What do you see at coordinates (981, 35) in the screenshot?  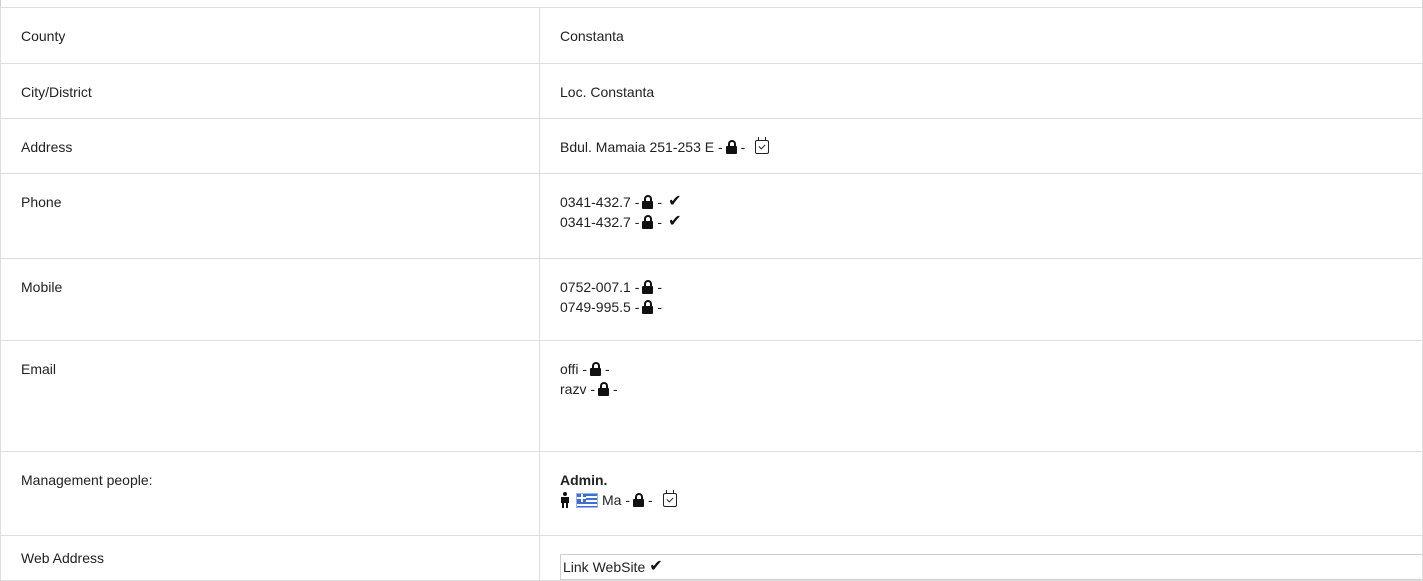 I see `county-value: Constanta` at bounding box center [981, 35].